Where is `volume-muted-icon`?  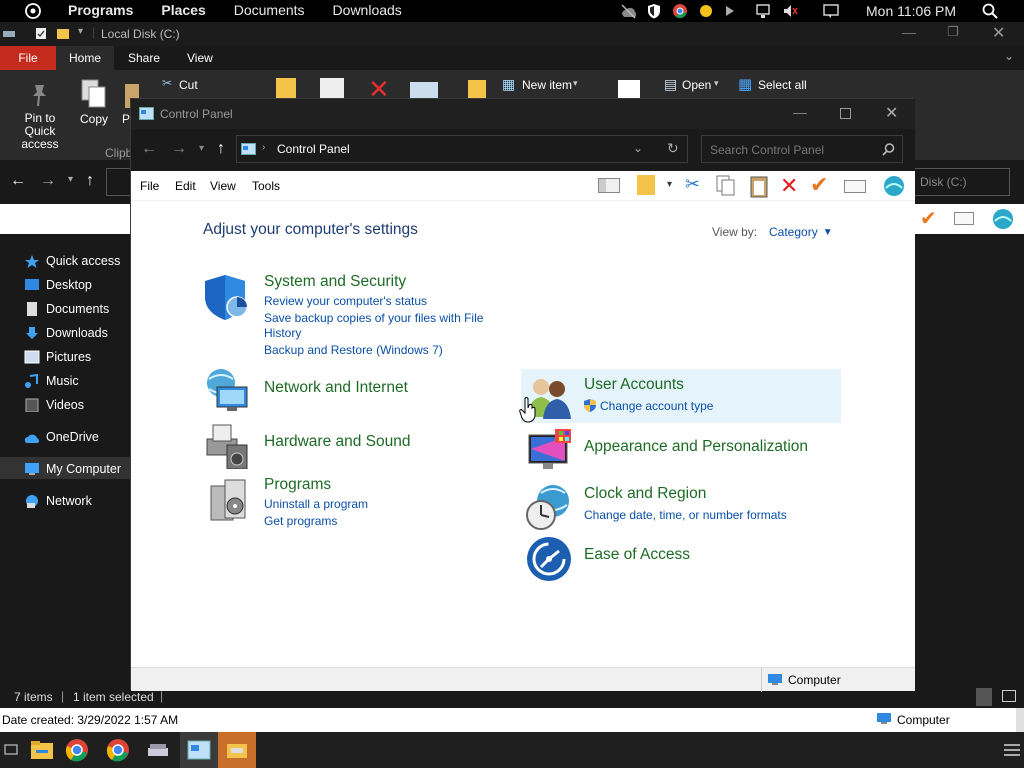 volume-muted-icon is located at coordinates (790, 11).